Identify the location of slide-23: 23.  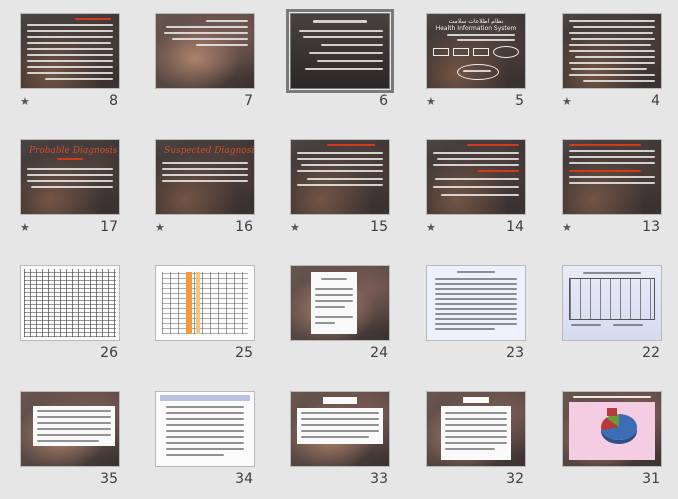
(476, 317).